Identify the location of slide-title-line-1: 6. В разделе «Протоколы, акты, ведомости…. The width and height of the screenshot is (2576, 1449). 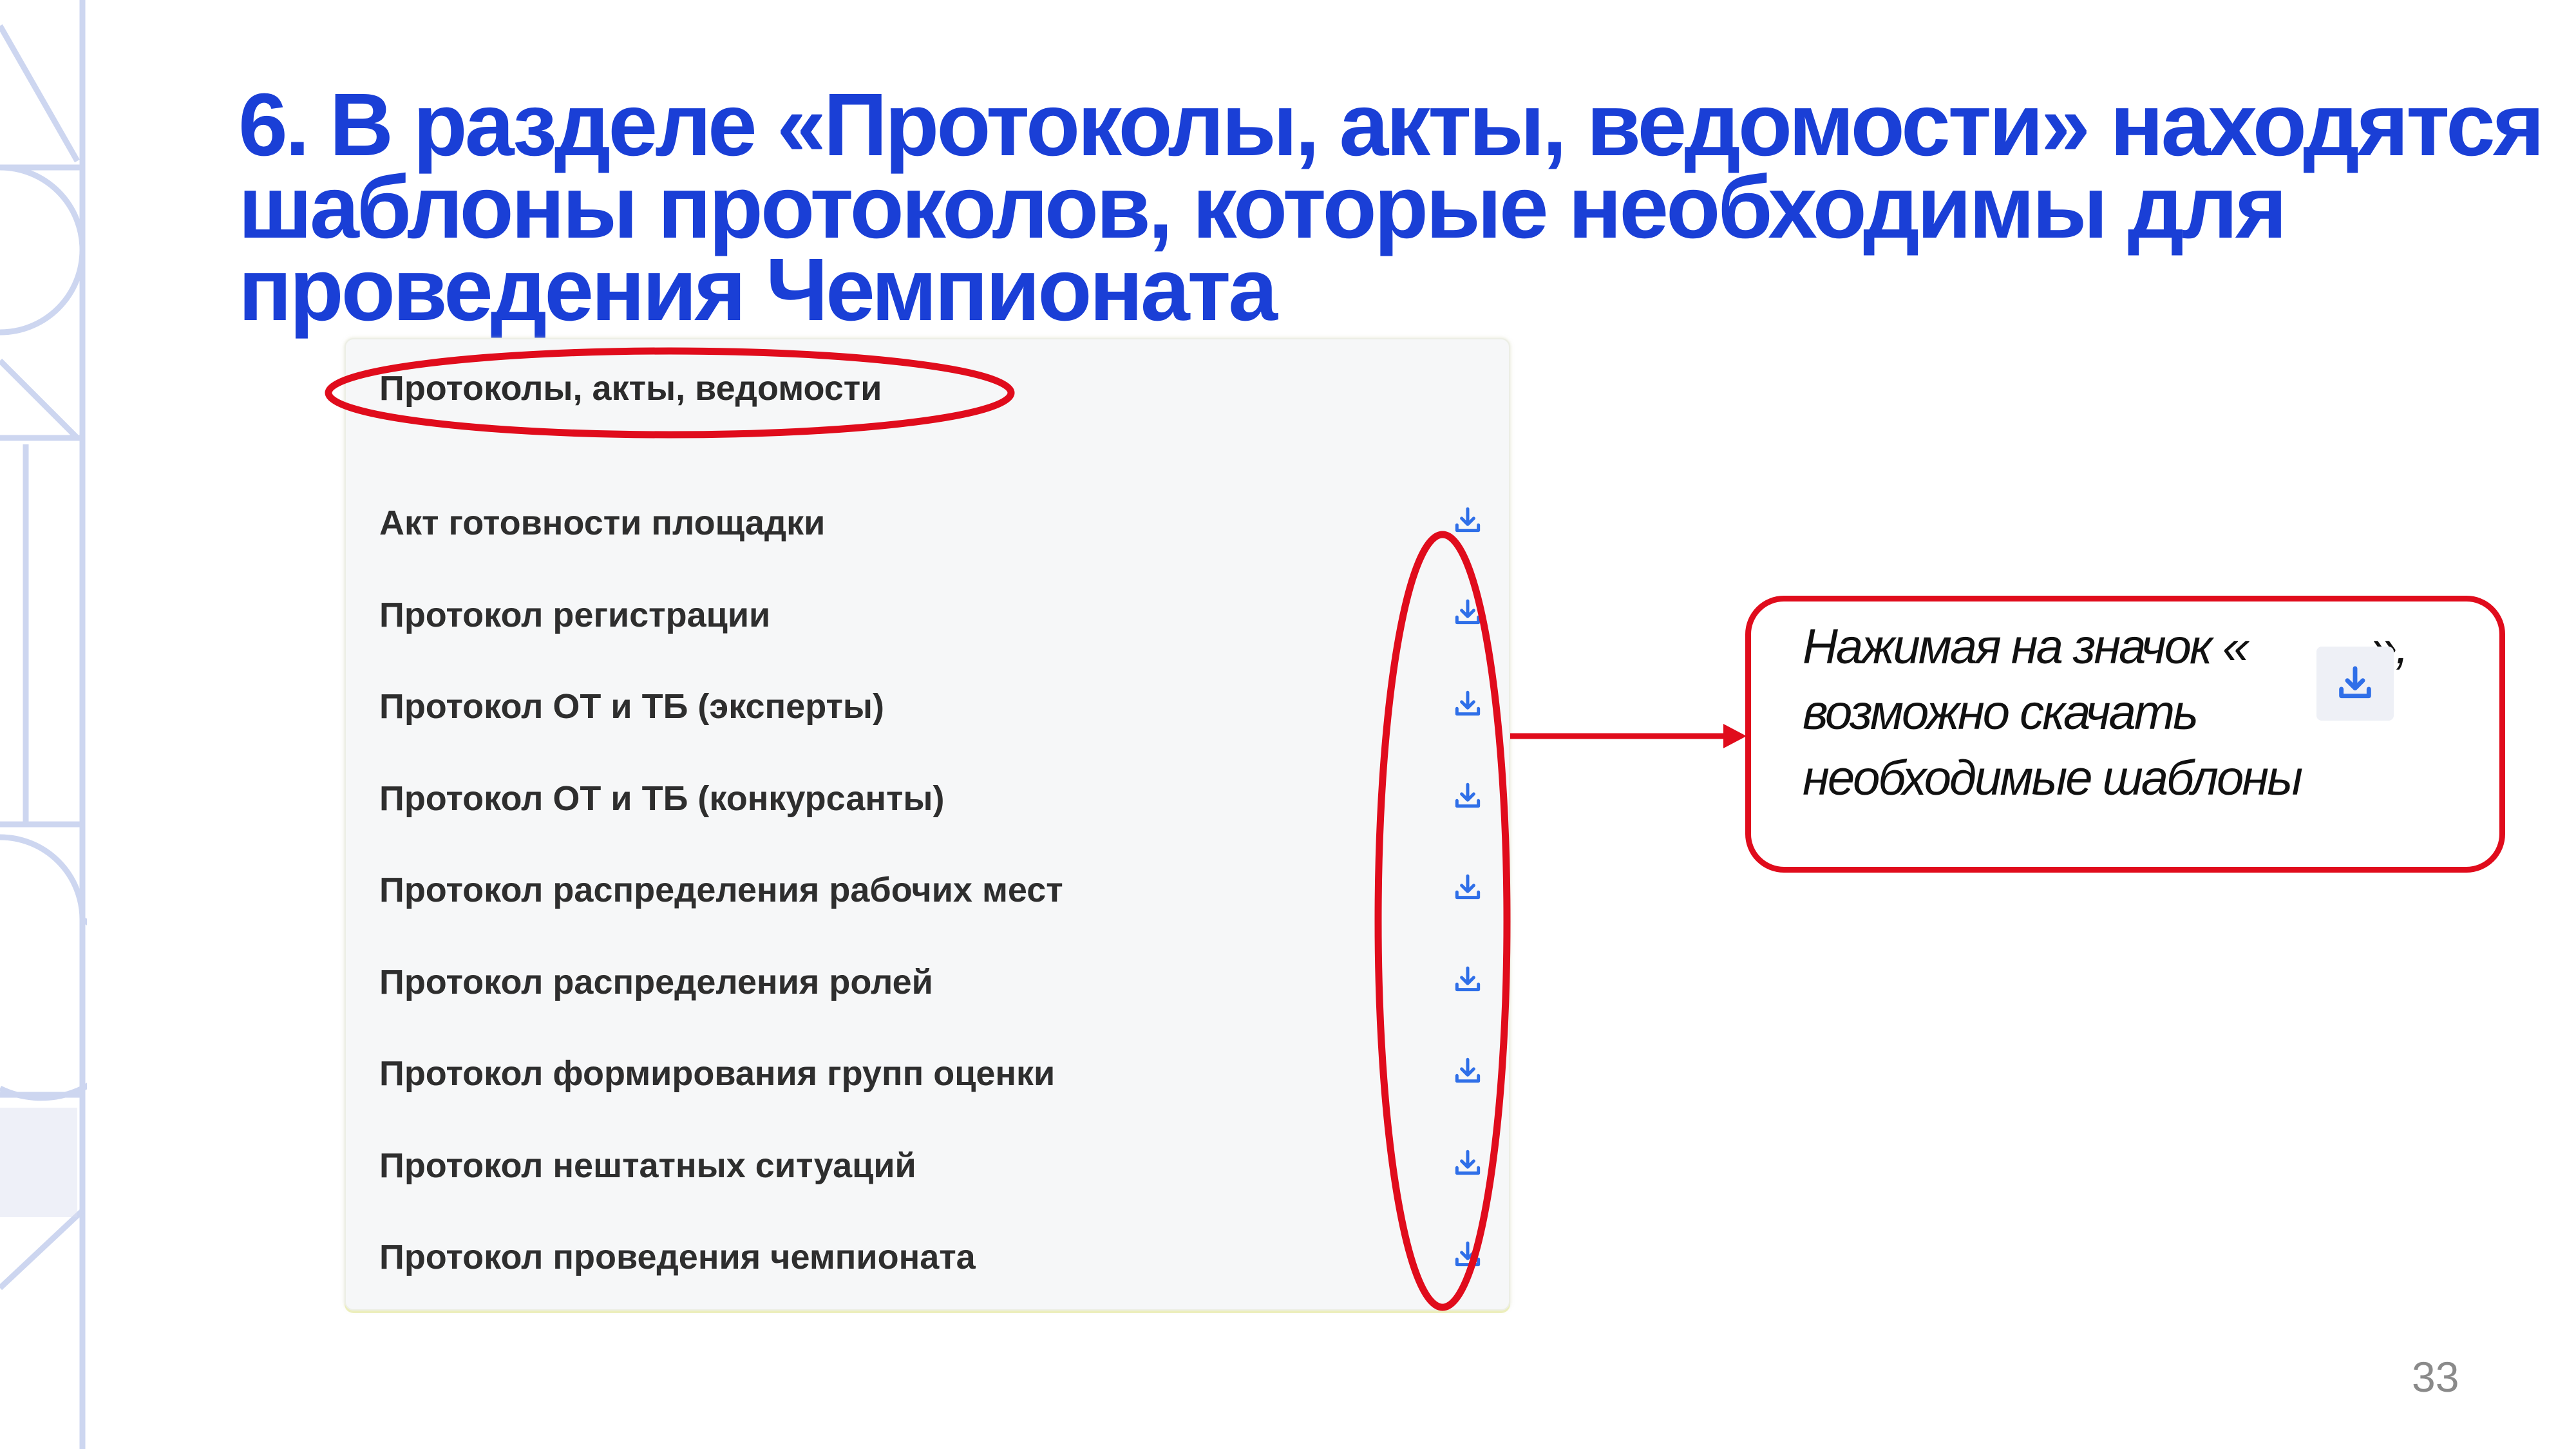
(1391, 125).